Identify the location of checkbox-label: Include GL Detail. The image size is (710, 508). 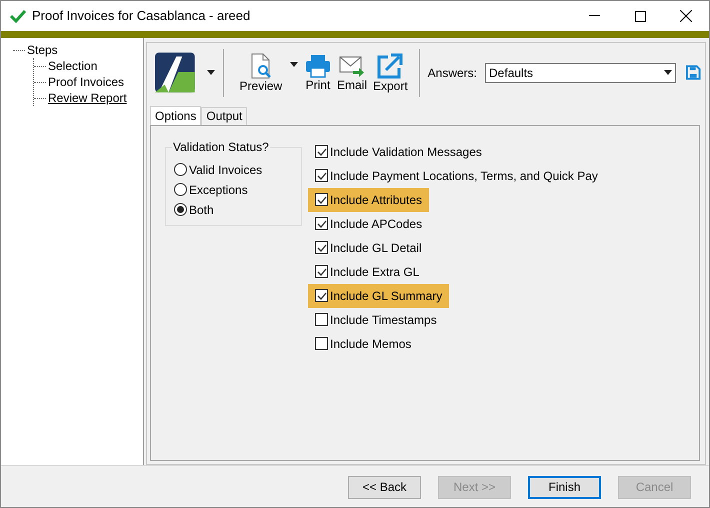
(376, 247).